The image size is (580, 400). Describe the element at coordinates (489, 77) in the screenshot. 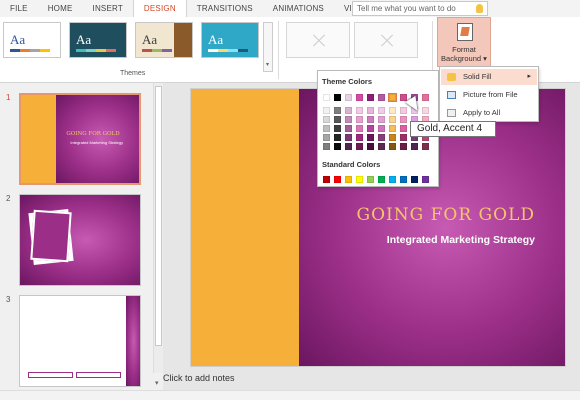

I see `menu-item-solid-fill: Solid Fill ▸` at that location.